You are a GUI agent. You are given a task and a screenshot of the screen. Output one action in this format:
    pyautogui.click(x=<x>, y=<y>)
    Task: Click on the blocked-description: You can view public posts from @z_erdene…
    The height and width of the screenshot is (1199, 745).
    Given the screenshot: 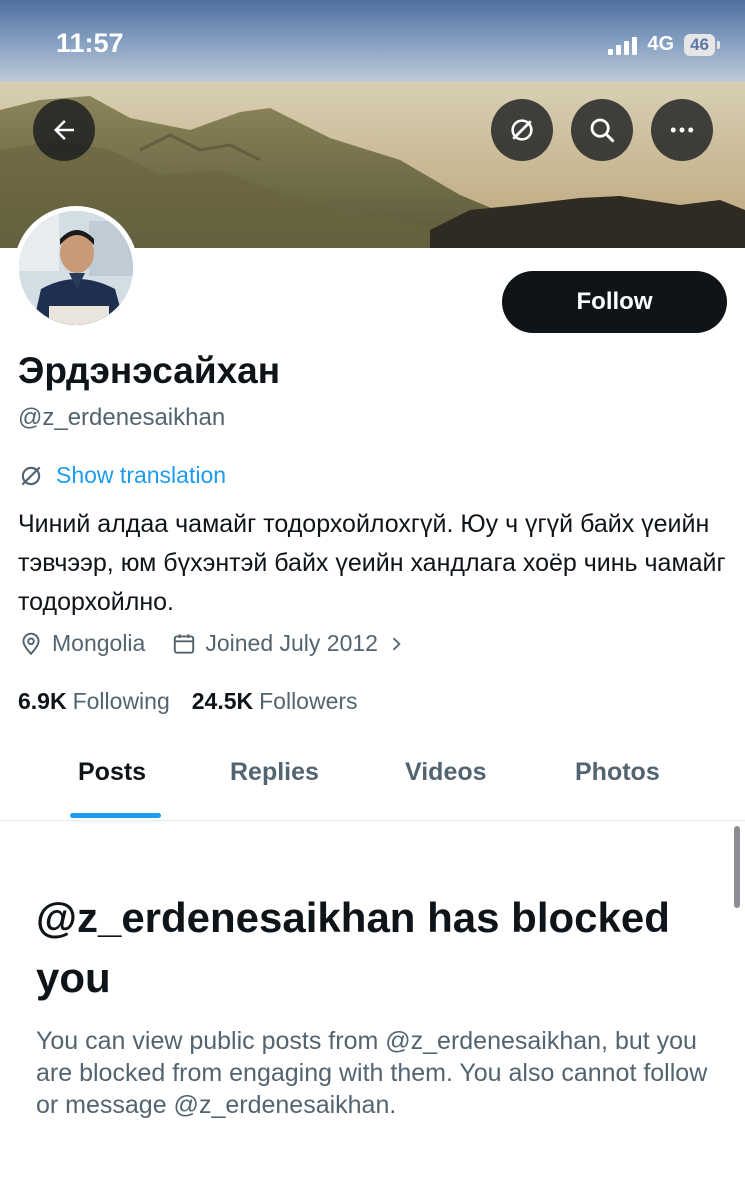 What is the action you would take?
    pyautogui.click(x=372, y=1073)
    